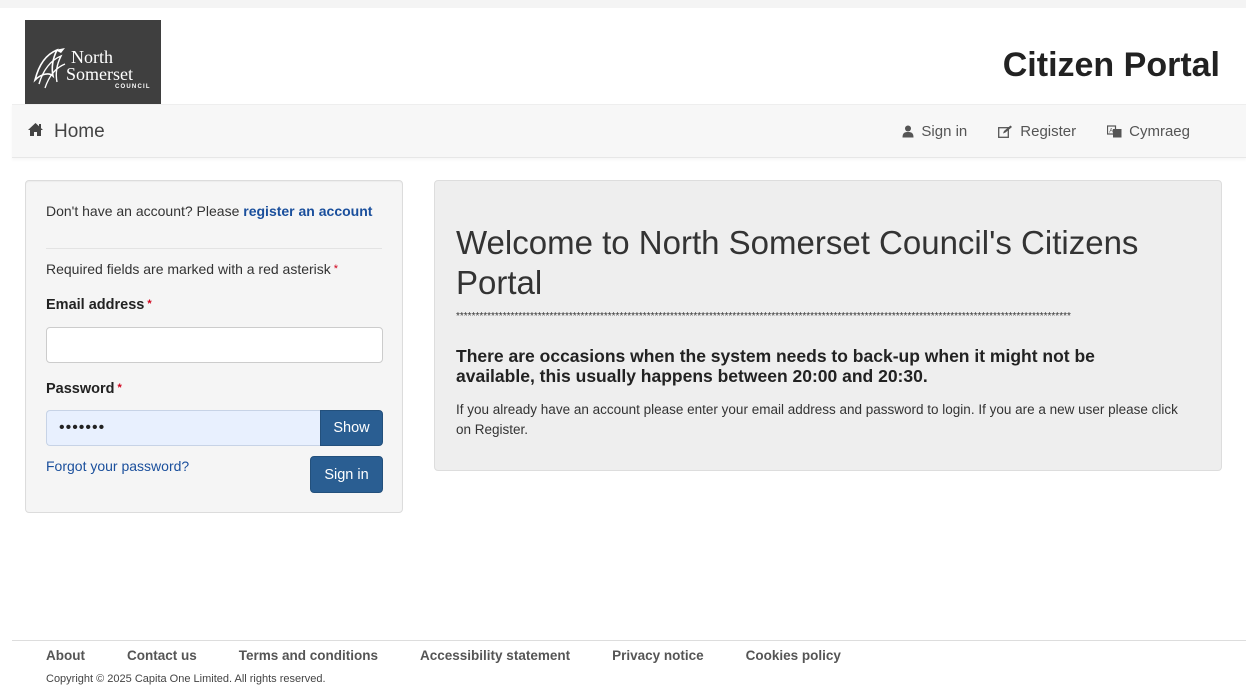  Describe the element at coordinates (495, 655) in the screenshot. I see `footer-link-accessibility: Accessibility statement` at that location.